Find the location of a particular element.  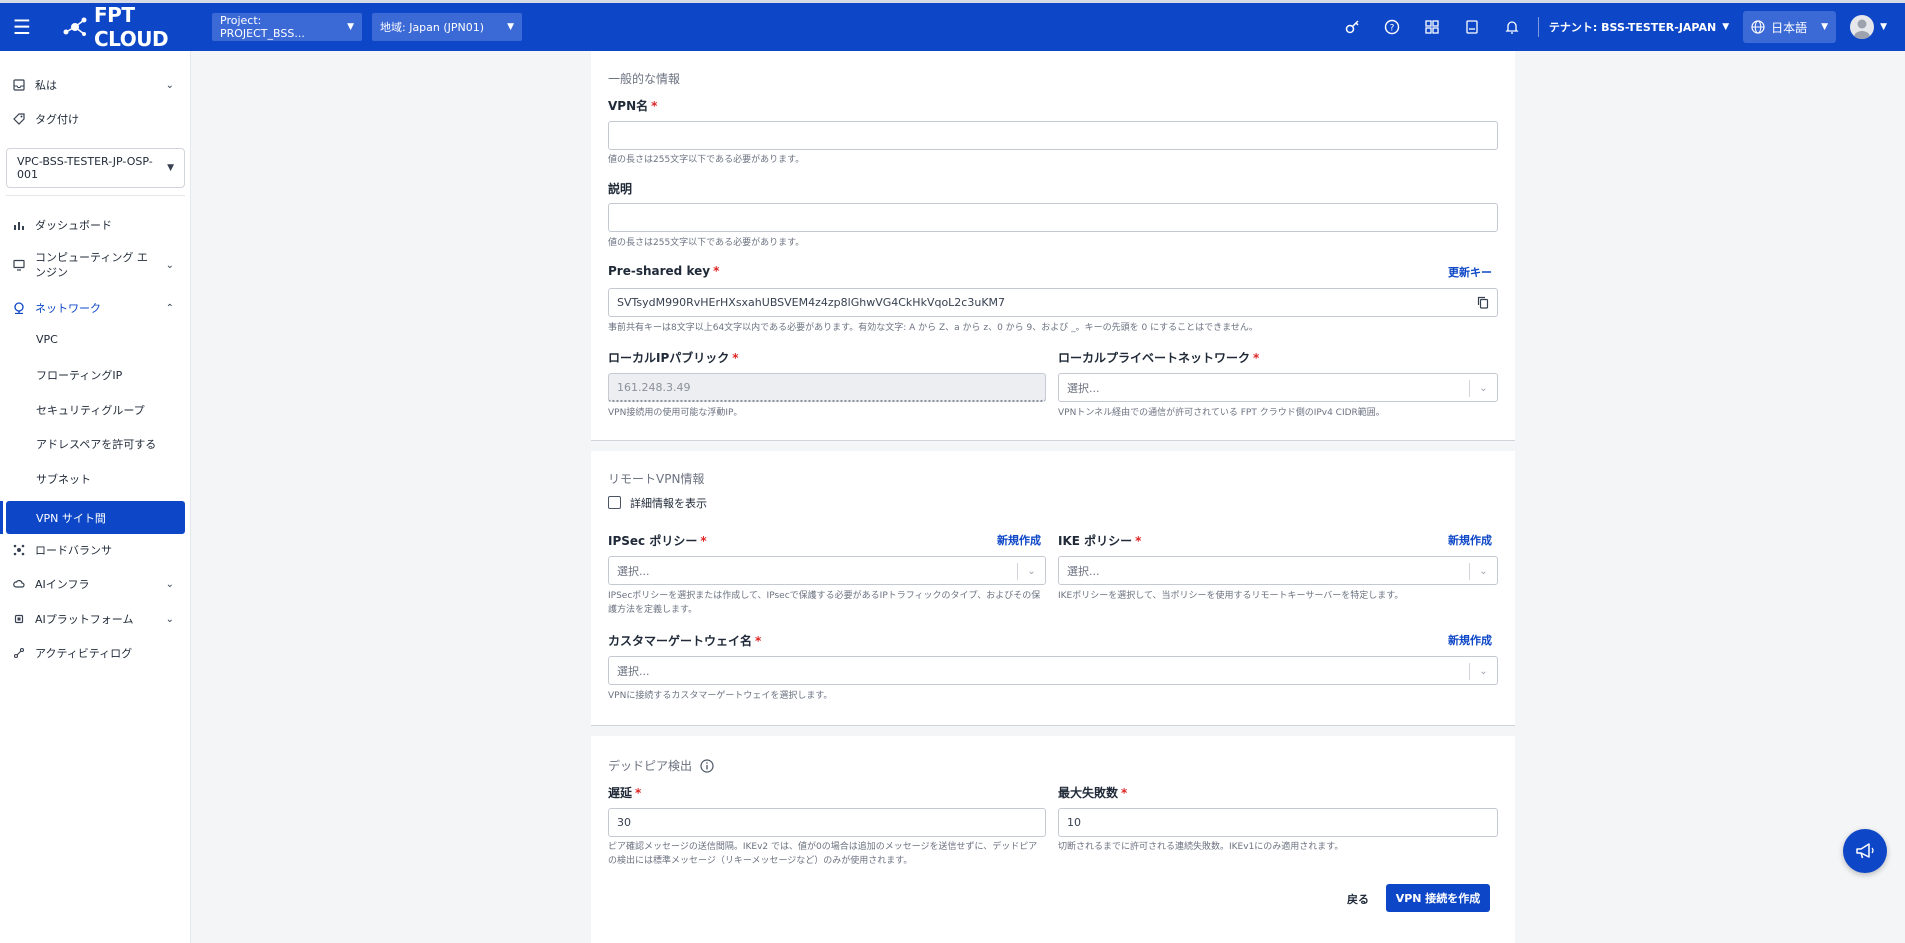

language-label: 日本語 is located at coordinates (1789, 27).